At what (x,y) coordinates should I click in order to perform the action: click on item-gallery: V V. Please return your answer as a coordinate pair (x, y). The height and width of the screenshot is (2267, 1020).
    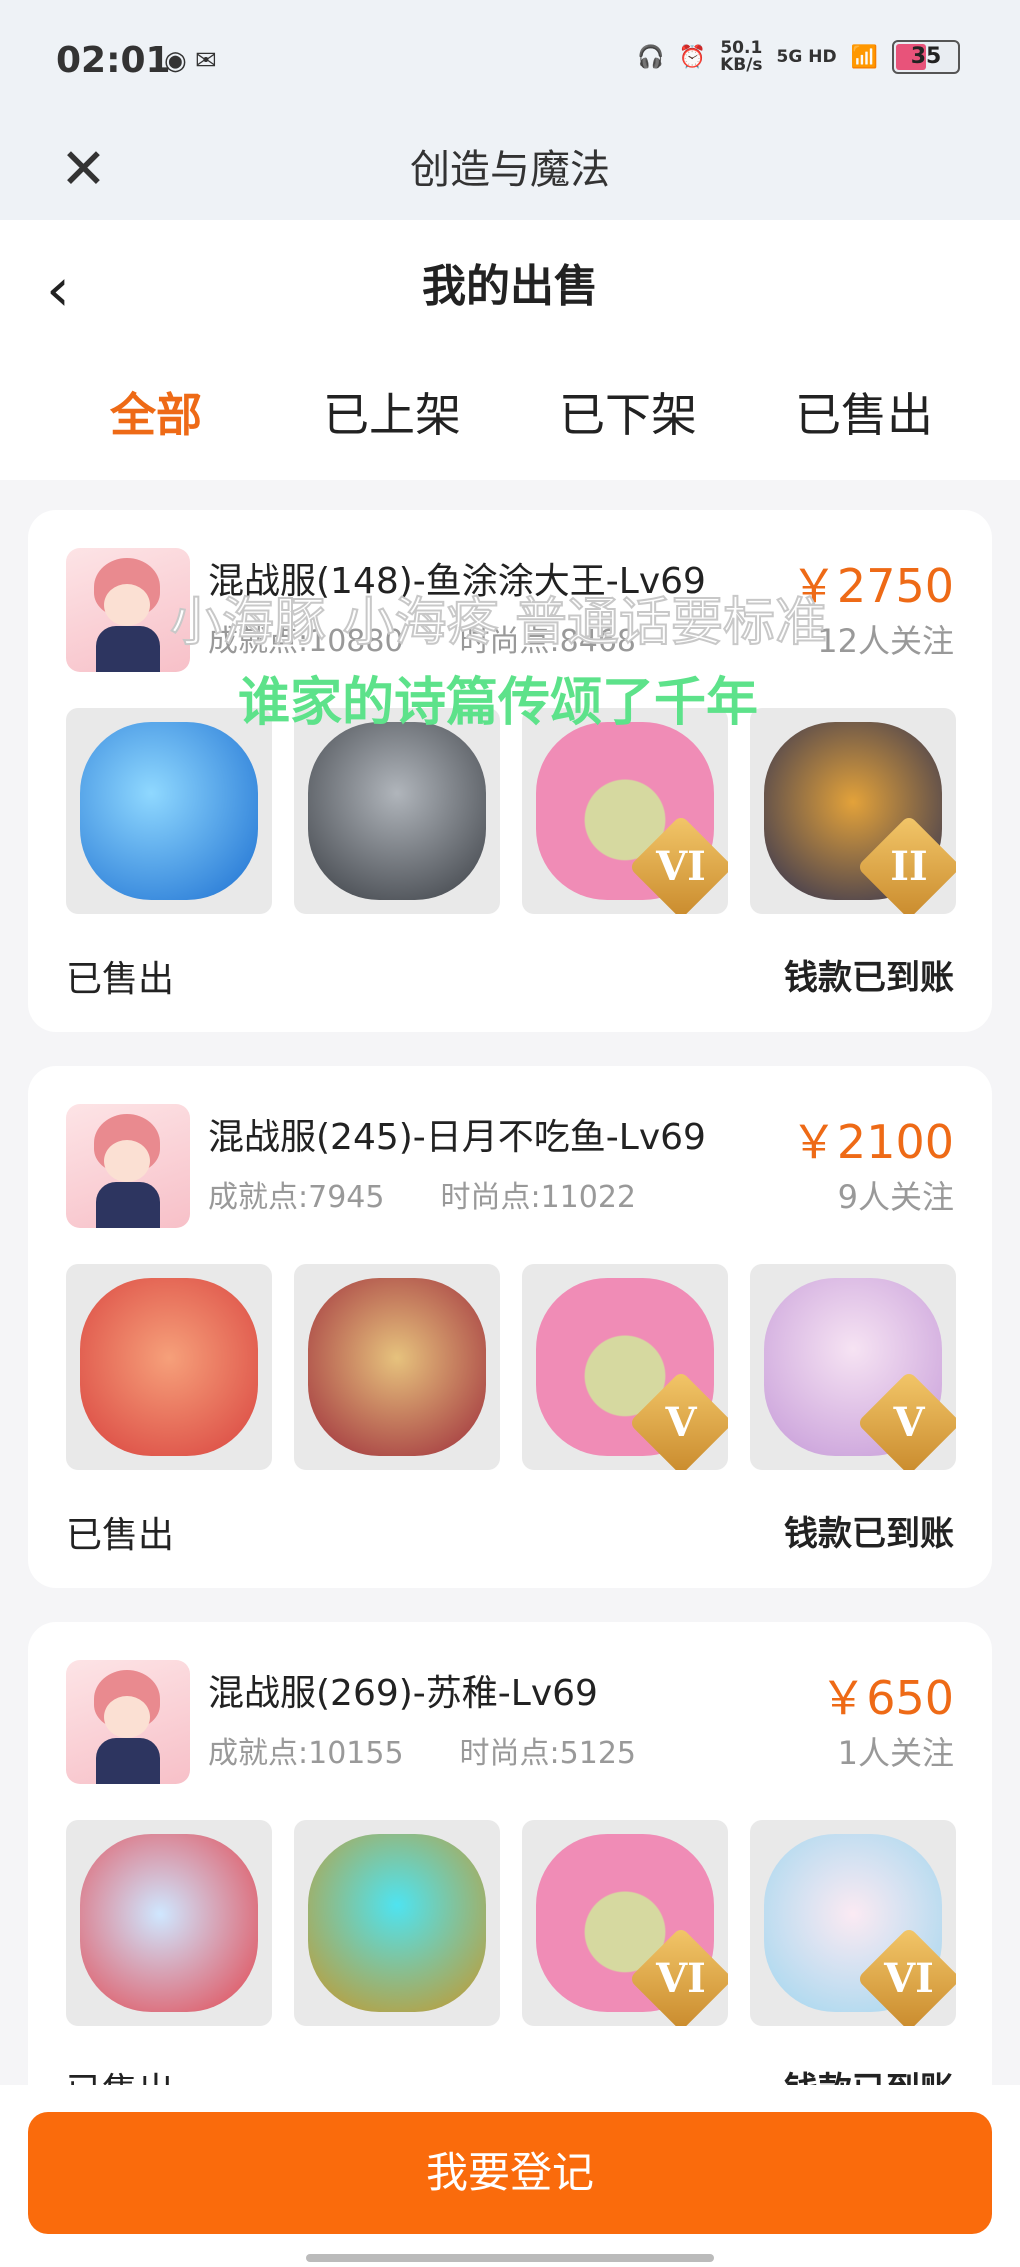
    Looking at the image, I should click on (511, 1367).